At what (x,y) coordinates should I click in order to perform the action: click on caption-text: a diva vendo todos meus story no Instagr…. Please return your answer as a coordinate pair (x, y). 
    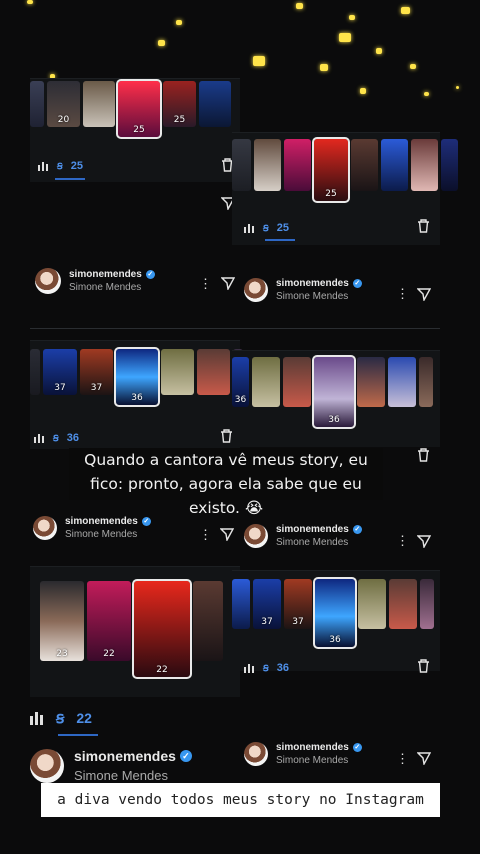
    Looking at the image, I should click on (240, 800).